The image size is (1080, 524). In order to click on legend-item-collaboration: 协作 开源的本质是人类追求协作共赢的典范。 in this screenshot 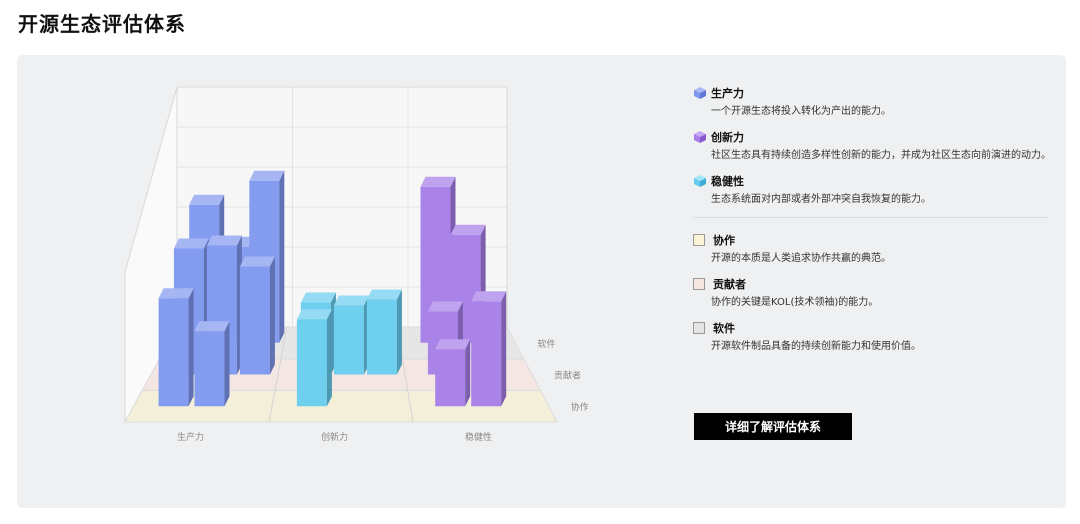, I will do `click(878, 249)`.